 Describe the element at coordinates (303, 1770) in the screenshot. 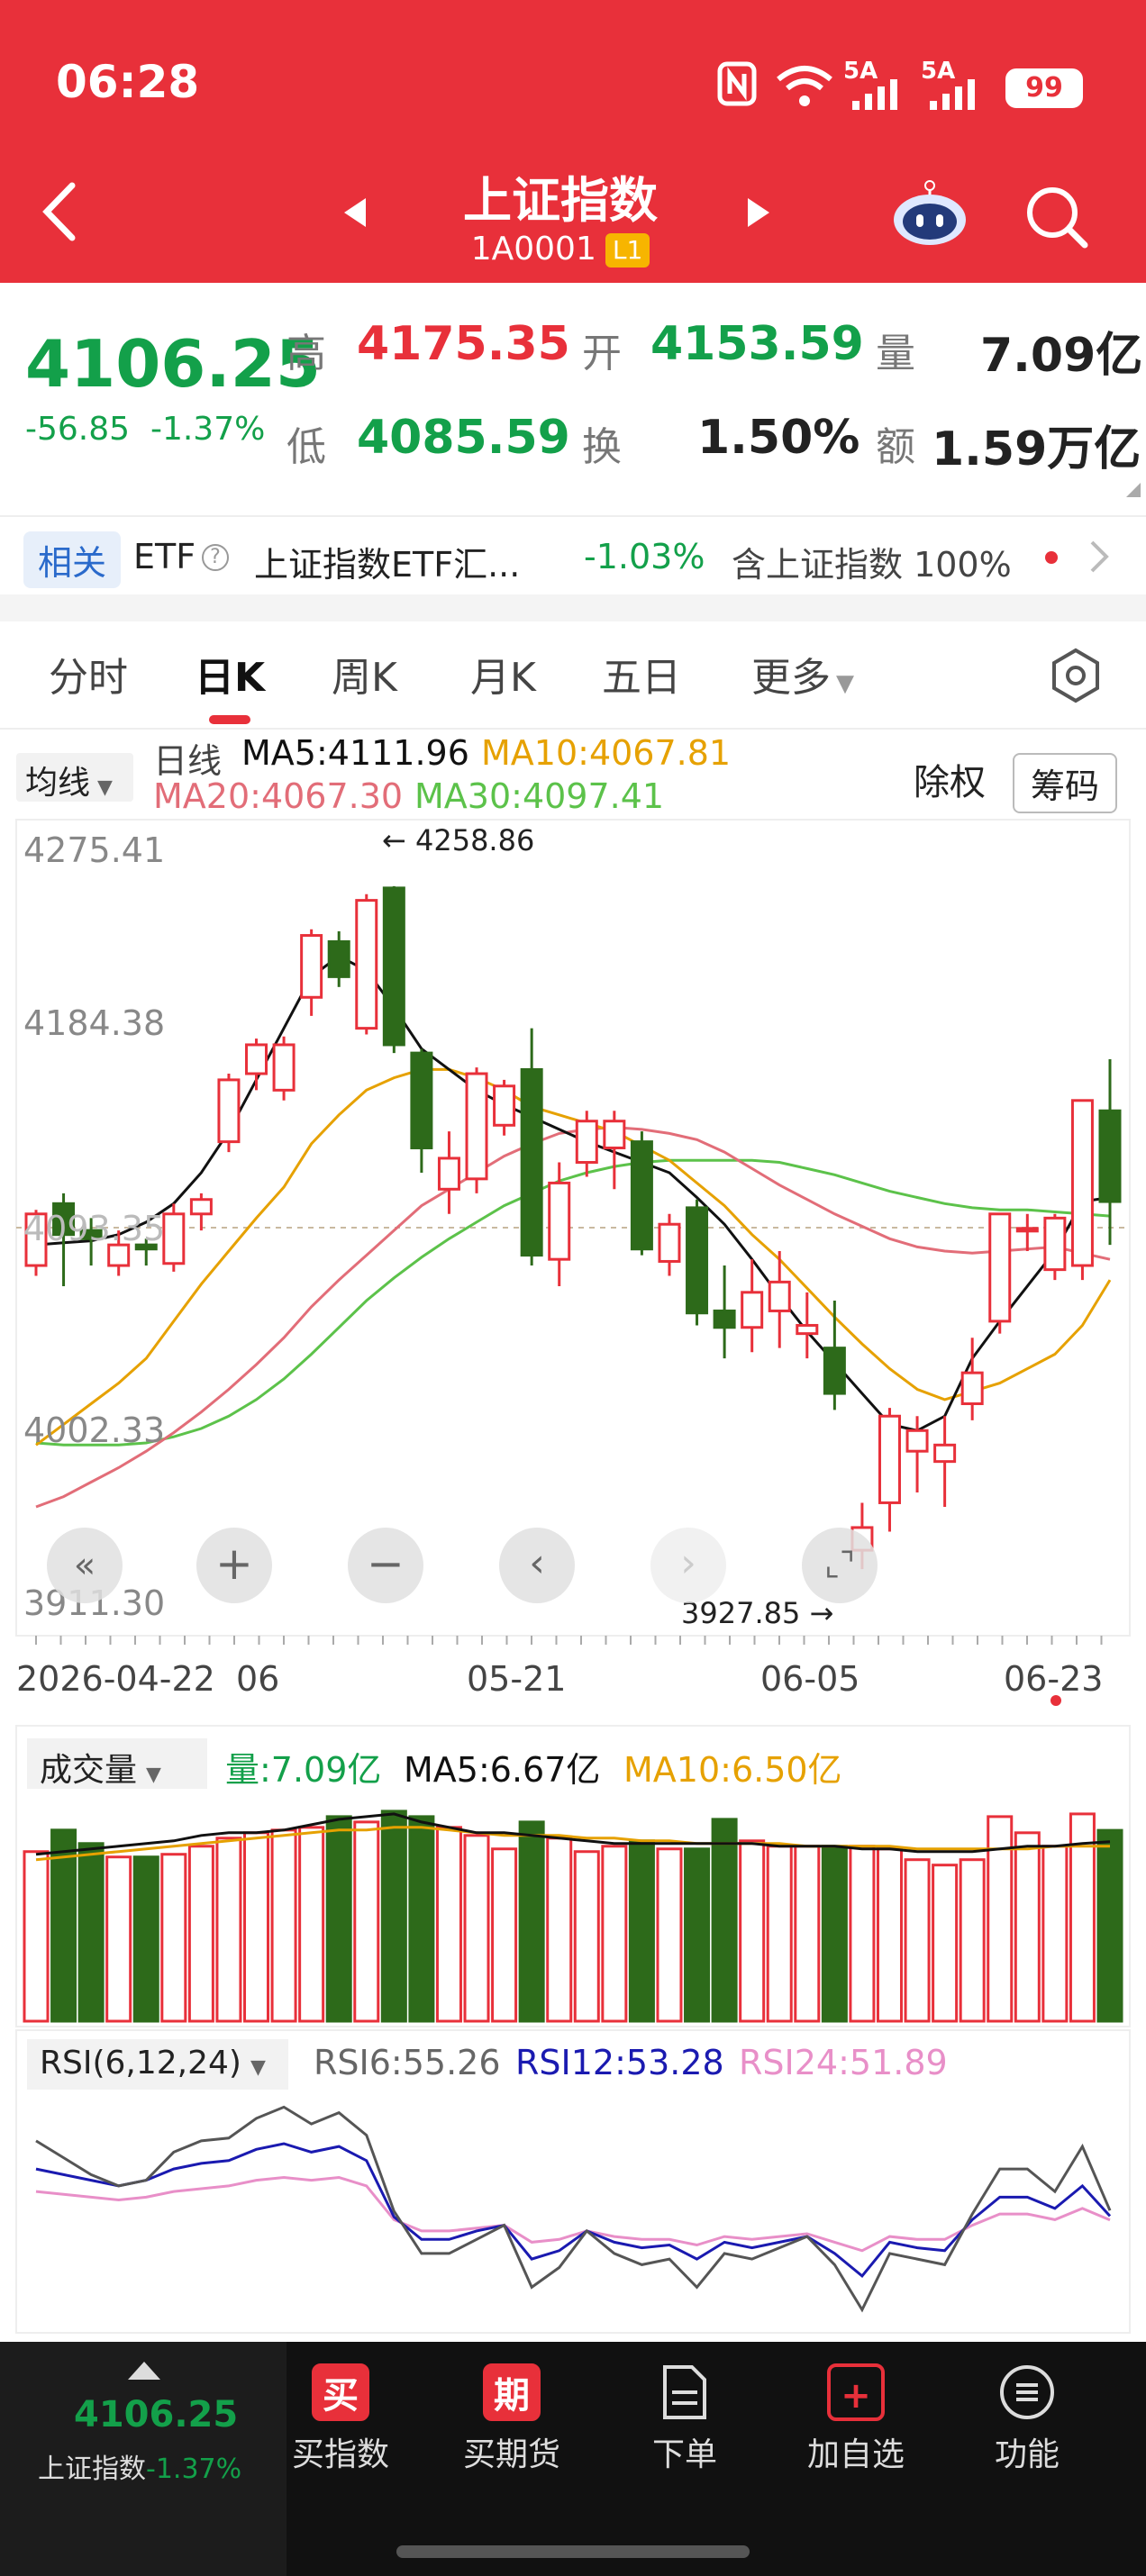

I see `volume-value-label: 量:7.09亿` at that location.